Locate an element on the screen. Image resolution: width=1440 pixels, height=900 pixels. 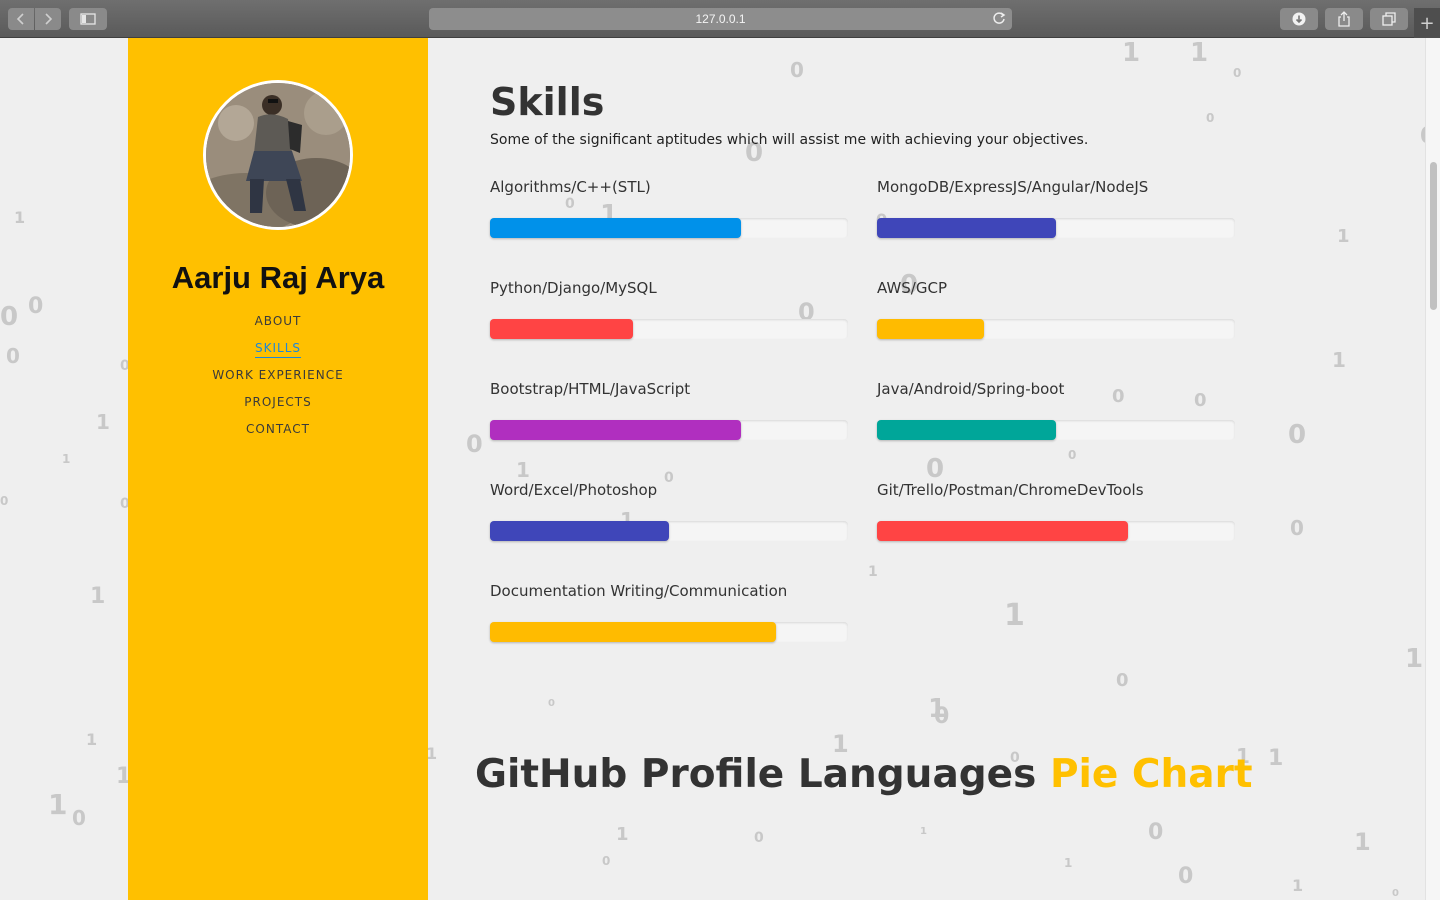
download-icon is located at coordinates (1299, 19).